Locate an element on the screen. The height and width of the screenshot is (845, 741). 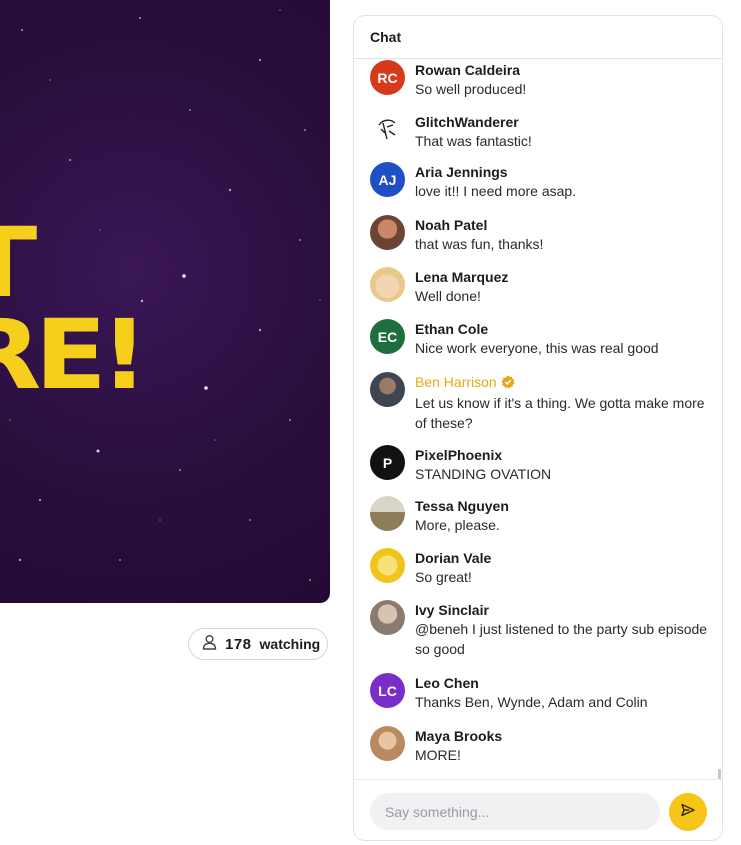
message-text: So great! is located at coordinates (443, 577).